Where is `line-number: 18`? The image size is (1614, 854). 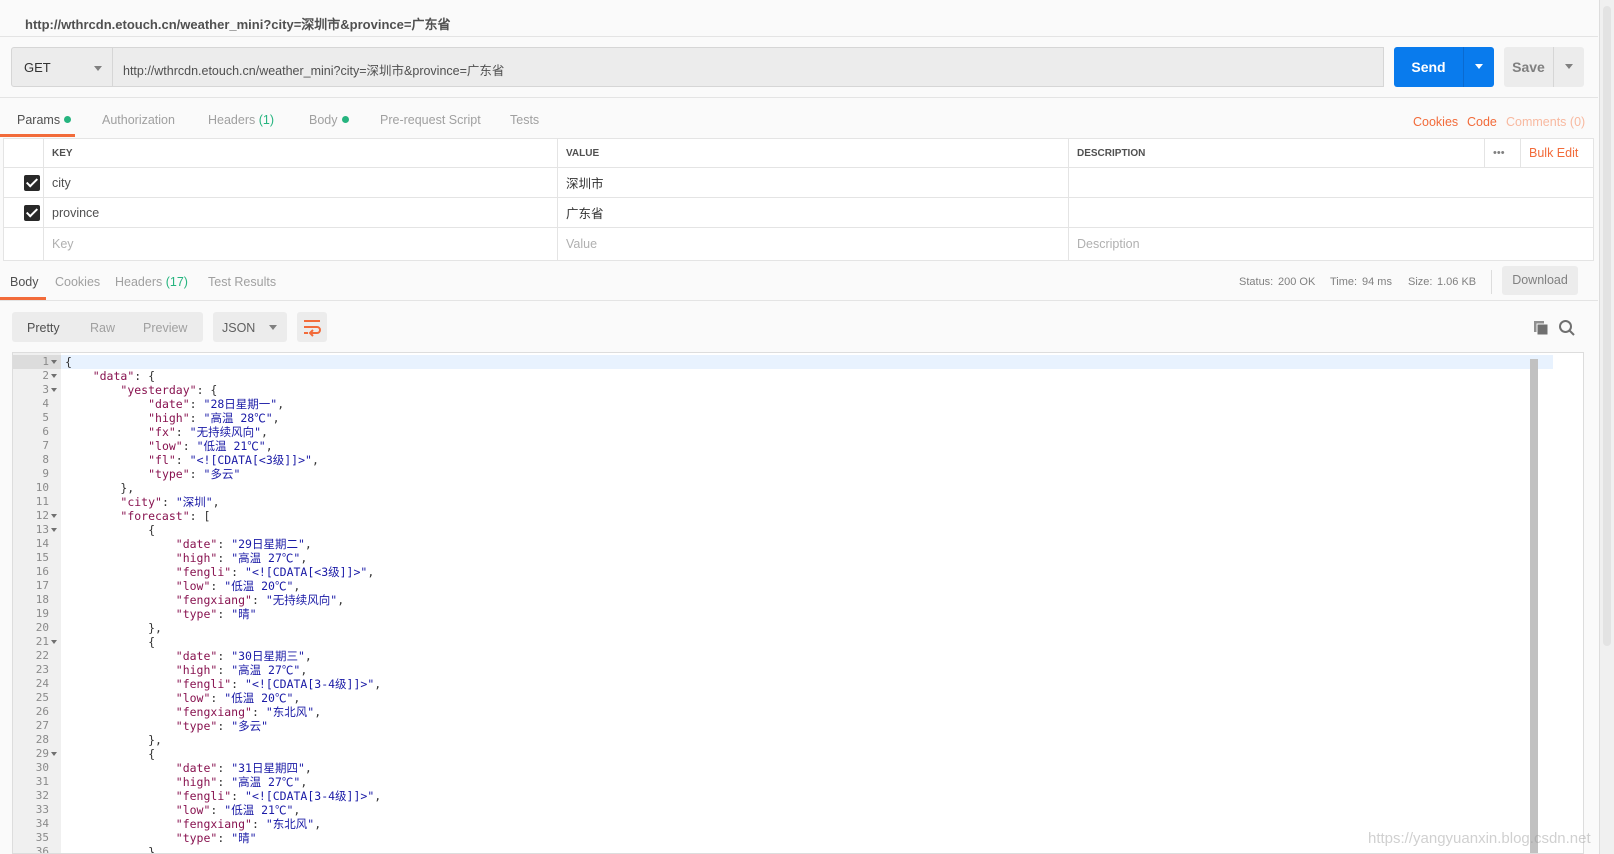
line-number: 18 is located at coordinates (42, 599).